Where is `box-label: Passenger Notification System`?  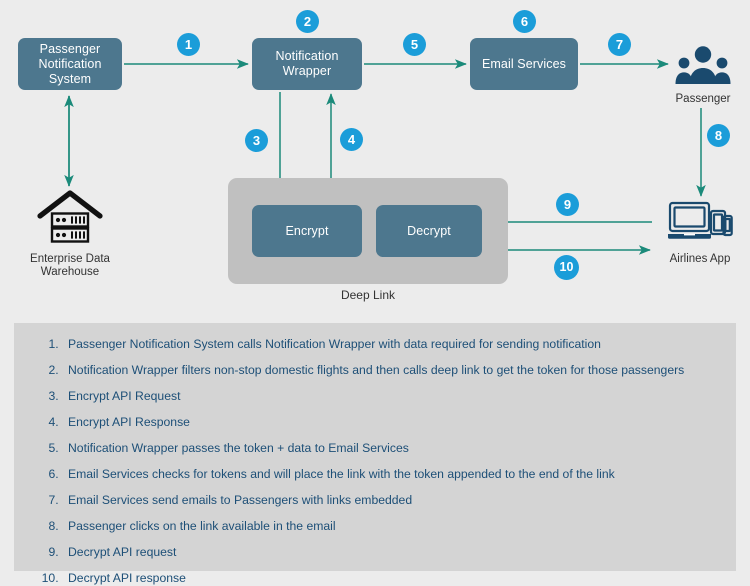
box-label: Passenger Notification System is located at coordinates (70, 64).